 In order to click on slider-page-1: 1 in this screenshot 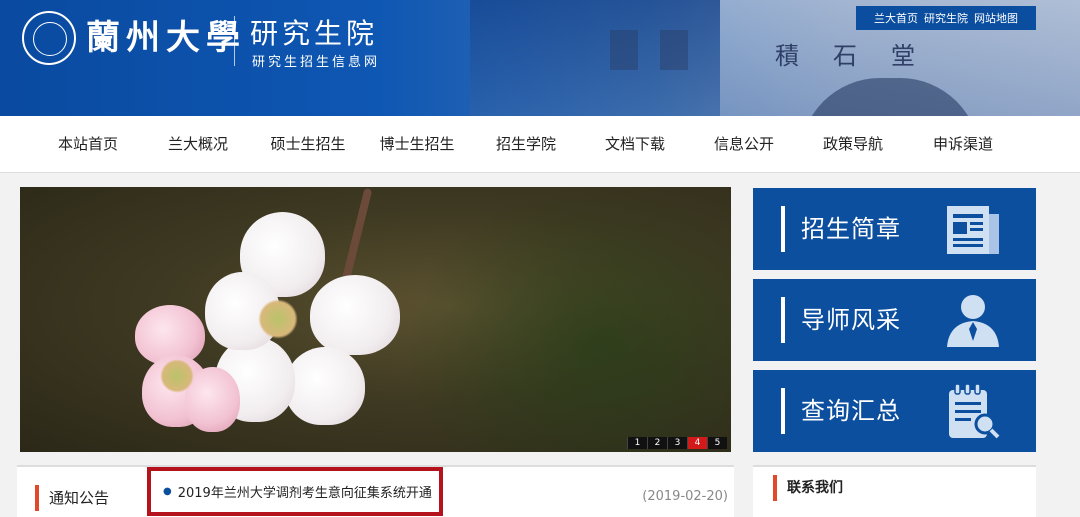, I will do `click(637, 443)`.